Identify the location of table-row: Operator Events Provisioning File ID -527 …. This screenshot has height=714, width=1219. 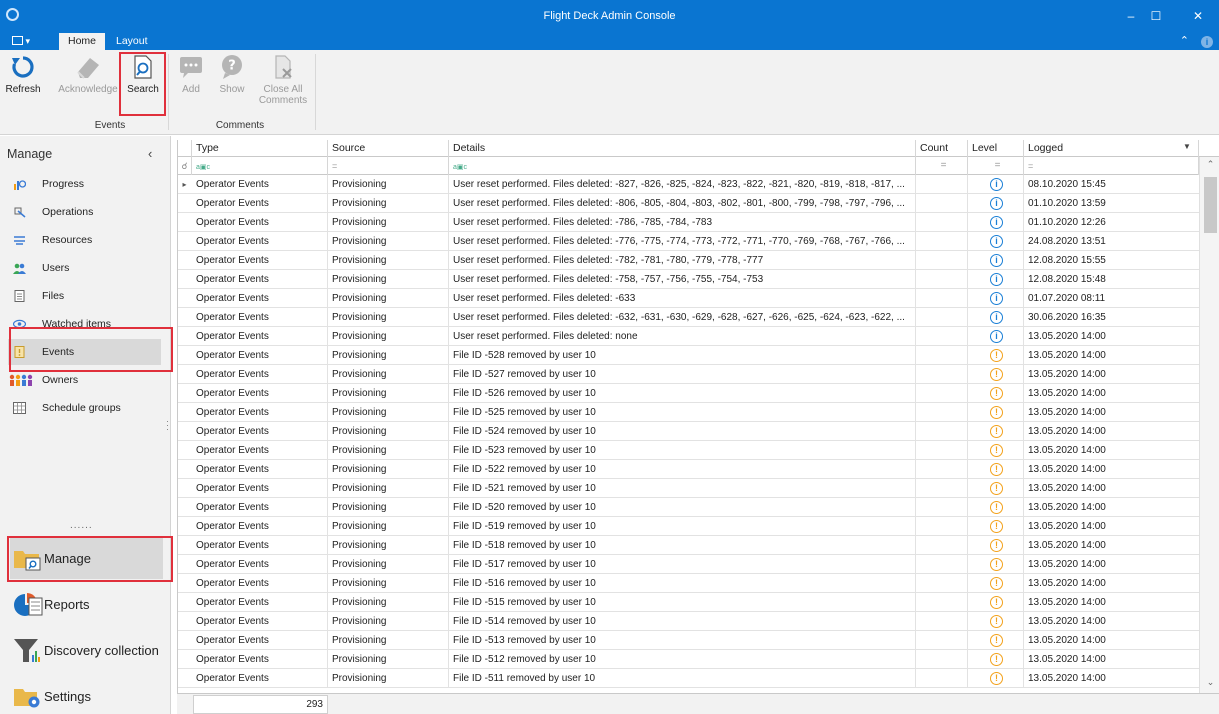
(688, 374).